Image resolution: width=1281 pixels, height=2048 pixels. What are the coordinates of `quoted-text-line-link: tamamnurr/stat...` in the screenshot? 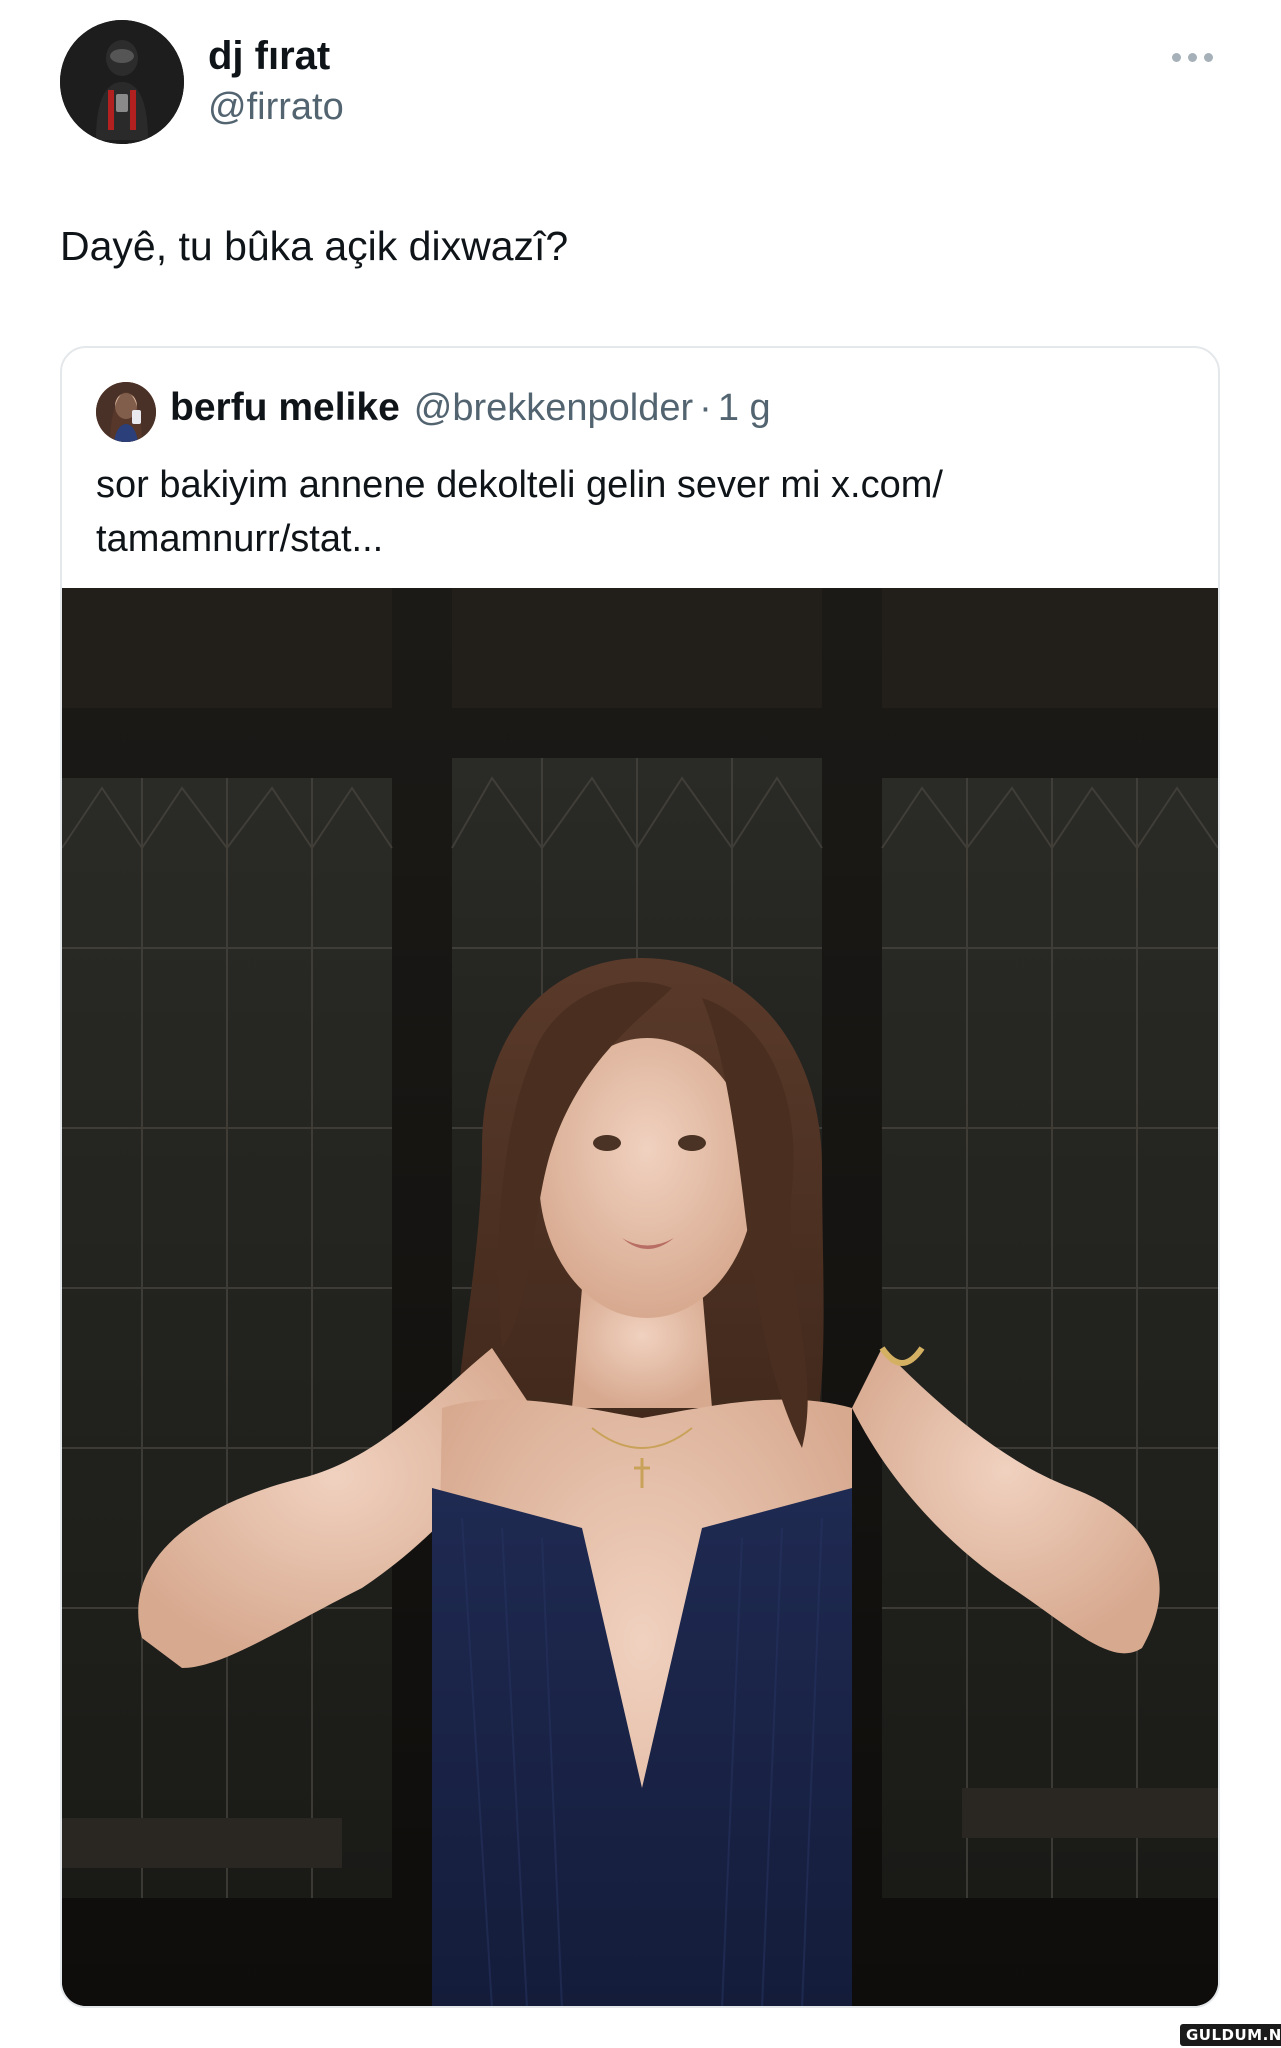 It's located at (240, 539).